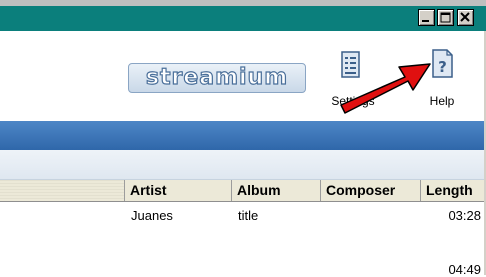 The image size is (486, 277). Describe the element at coordinates (425, 21) in the screenshot. I see `minimize-icon` at that location.